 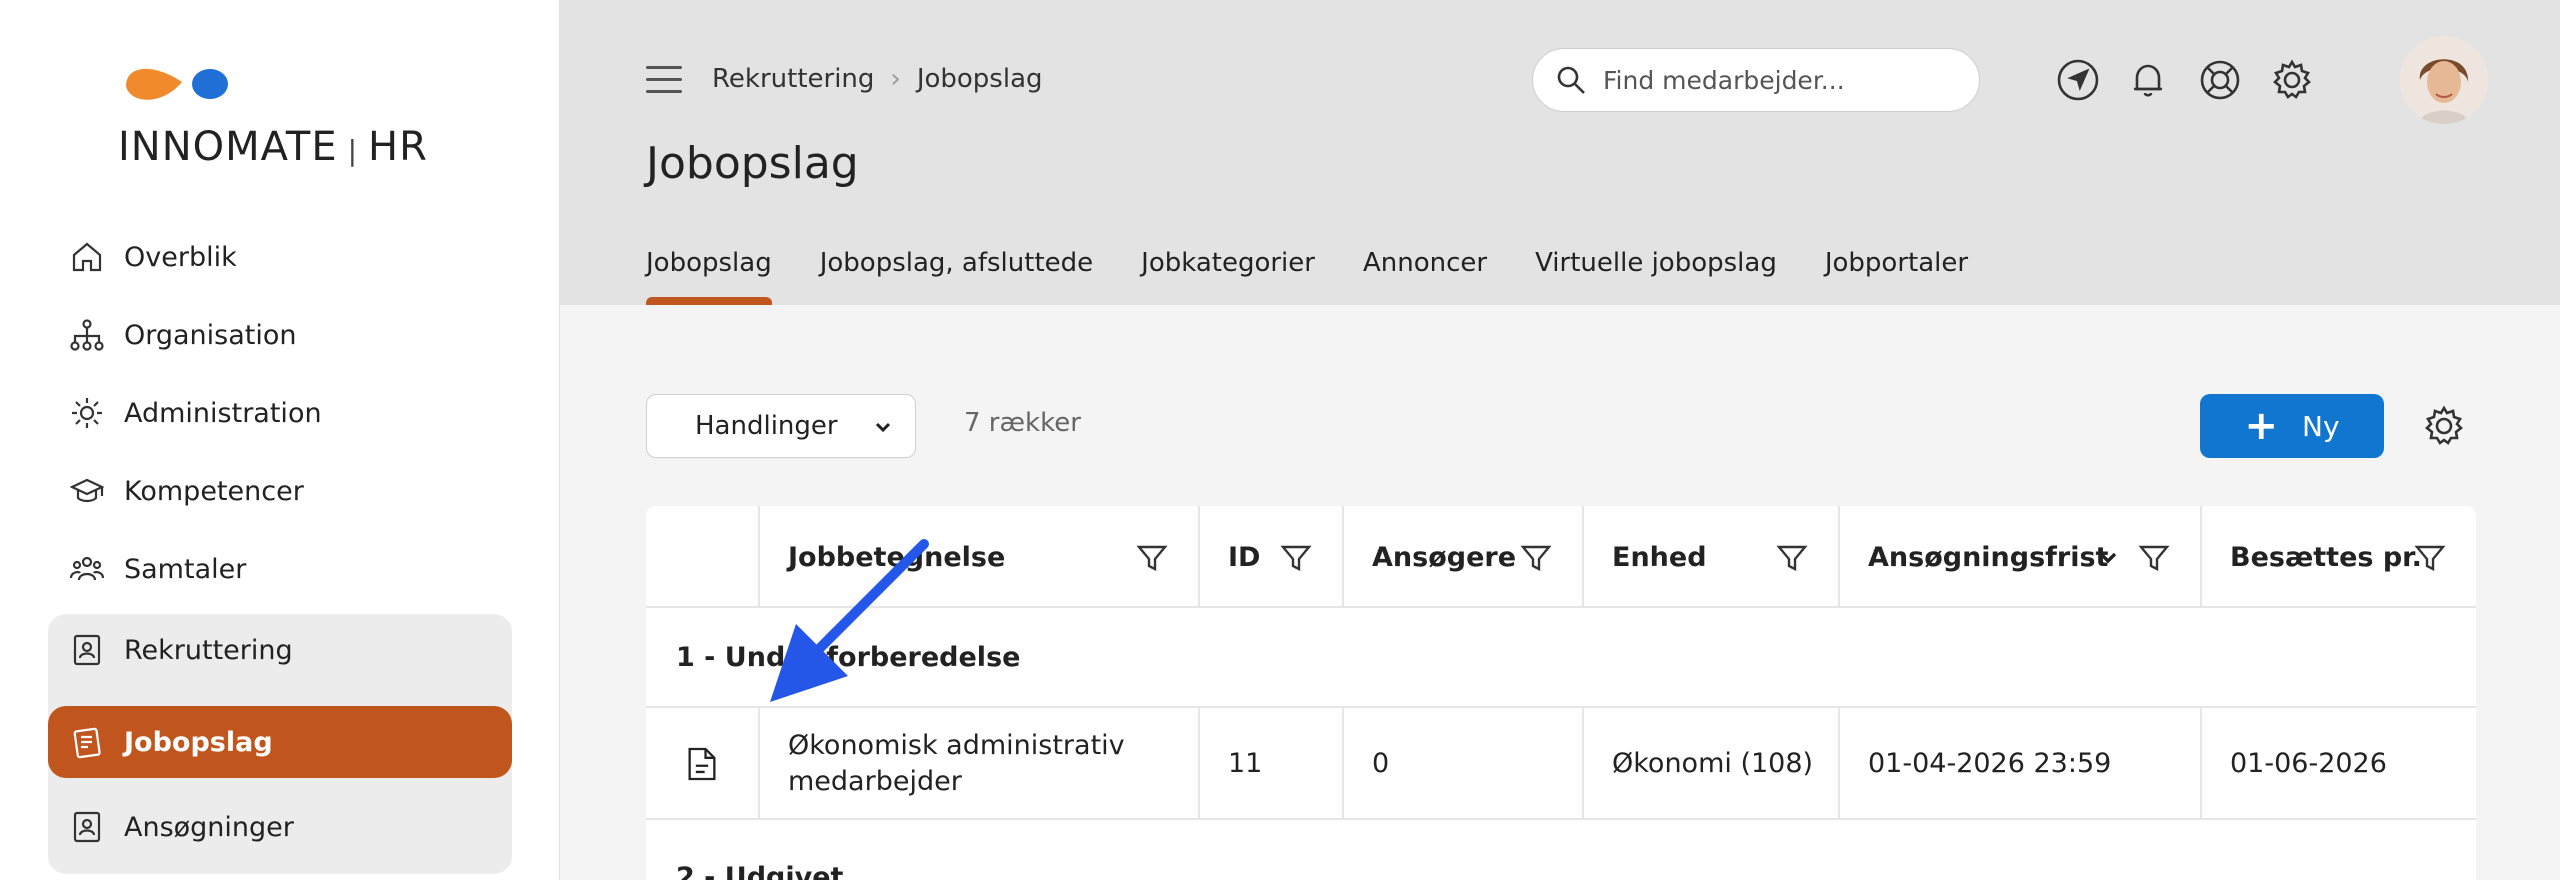 I want to click on sidebar-item-label: Kompetencer, so click(x=214, y=491).